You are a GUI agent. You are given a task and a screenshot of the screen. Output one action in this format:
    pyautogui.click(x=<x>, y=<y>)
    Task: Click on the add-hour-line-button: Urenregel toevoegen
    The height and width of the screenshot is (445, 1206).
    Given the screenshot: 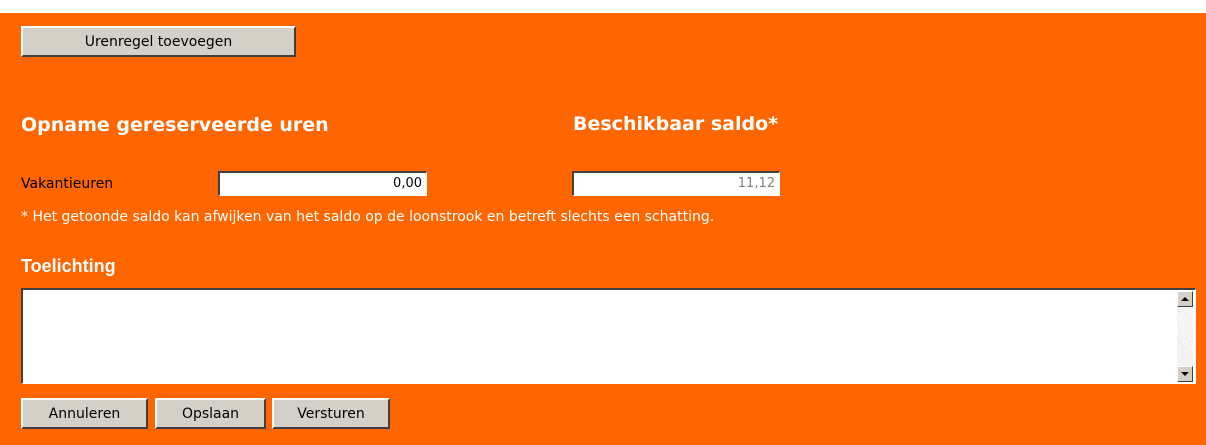 What is the action you would take?
    pyautogui.click(x=158, y=41)
    